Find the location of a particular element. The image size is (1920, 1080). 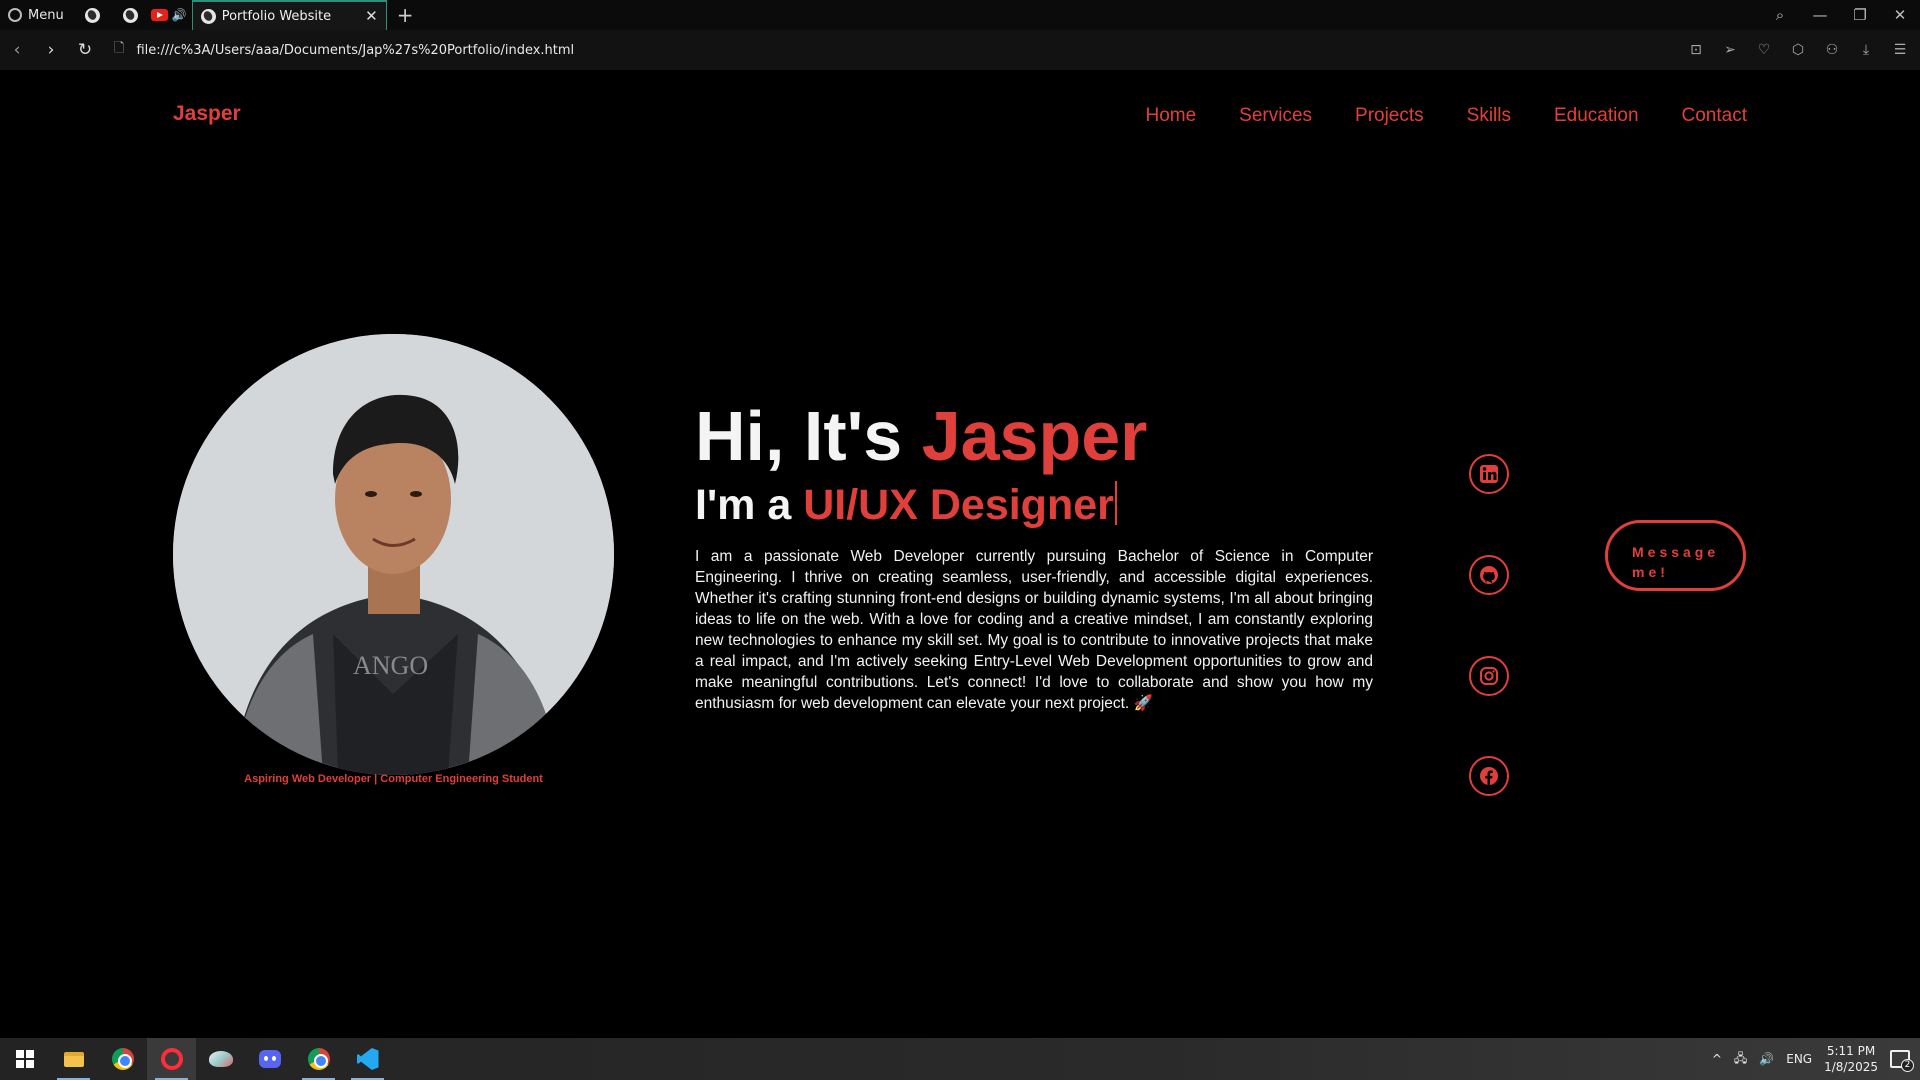

taskbar-chrome-profile is located at coordinates (318, 1059).